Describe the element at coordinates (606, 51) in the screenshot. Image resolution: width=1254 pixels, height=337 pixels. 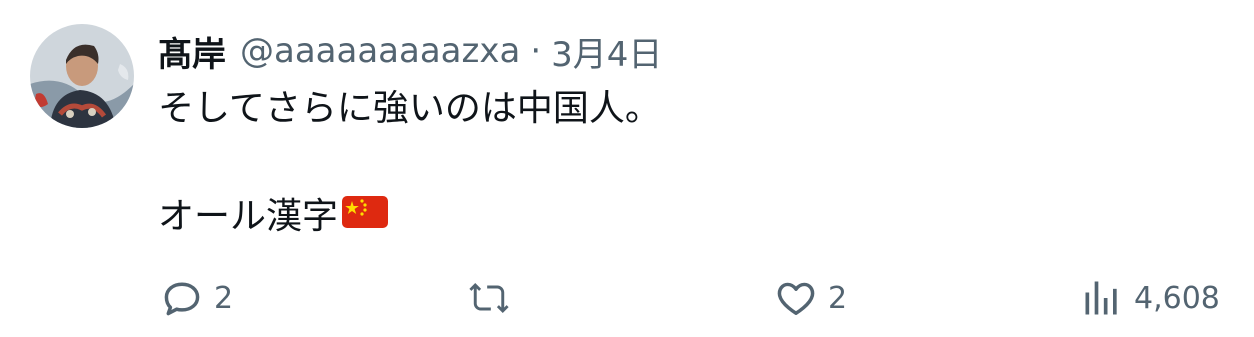
I see `timestamp: 3月4日` at that location.